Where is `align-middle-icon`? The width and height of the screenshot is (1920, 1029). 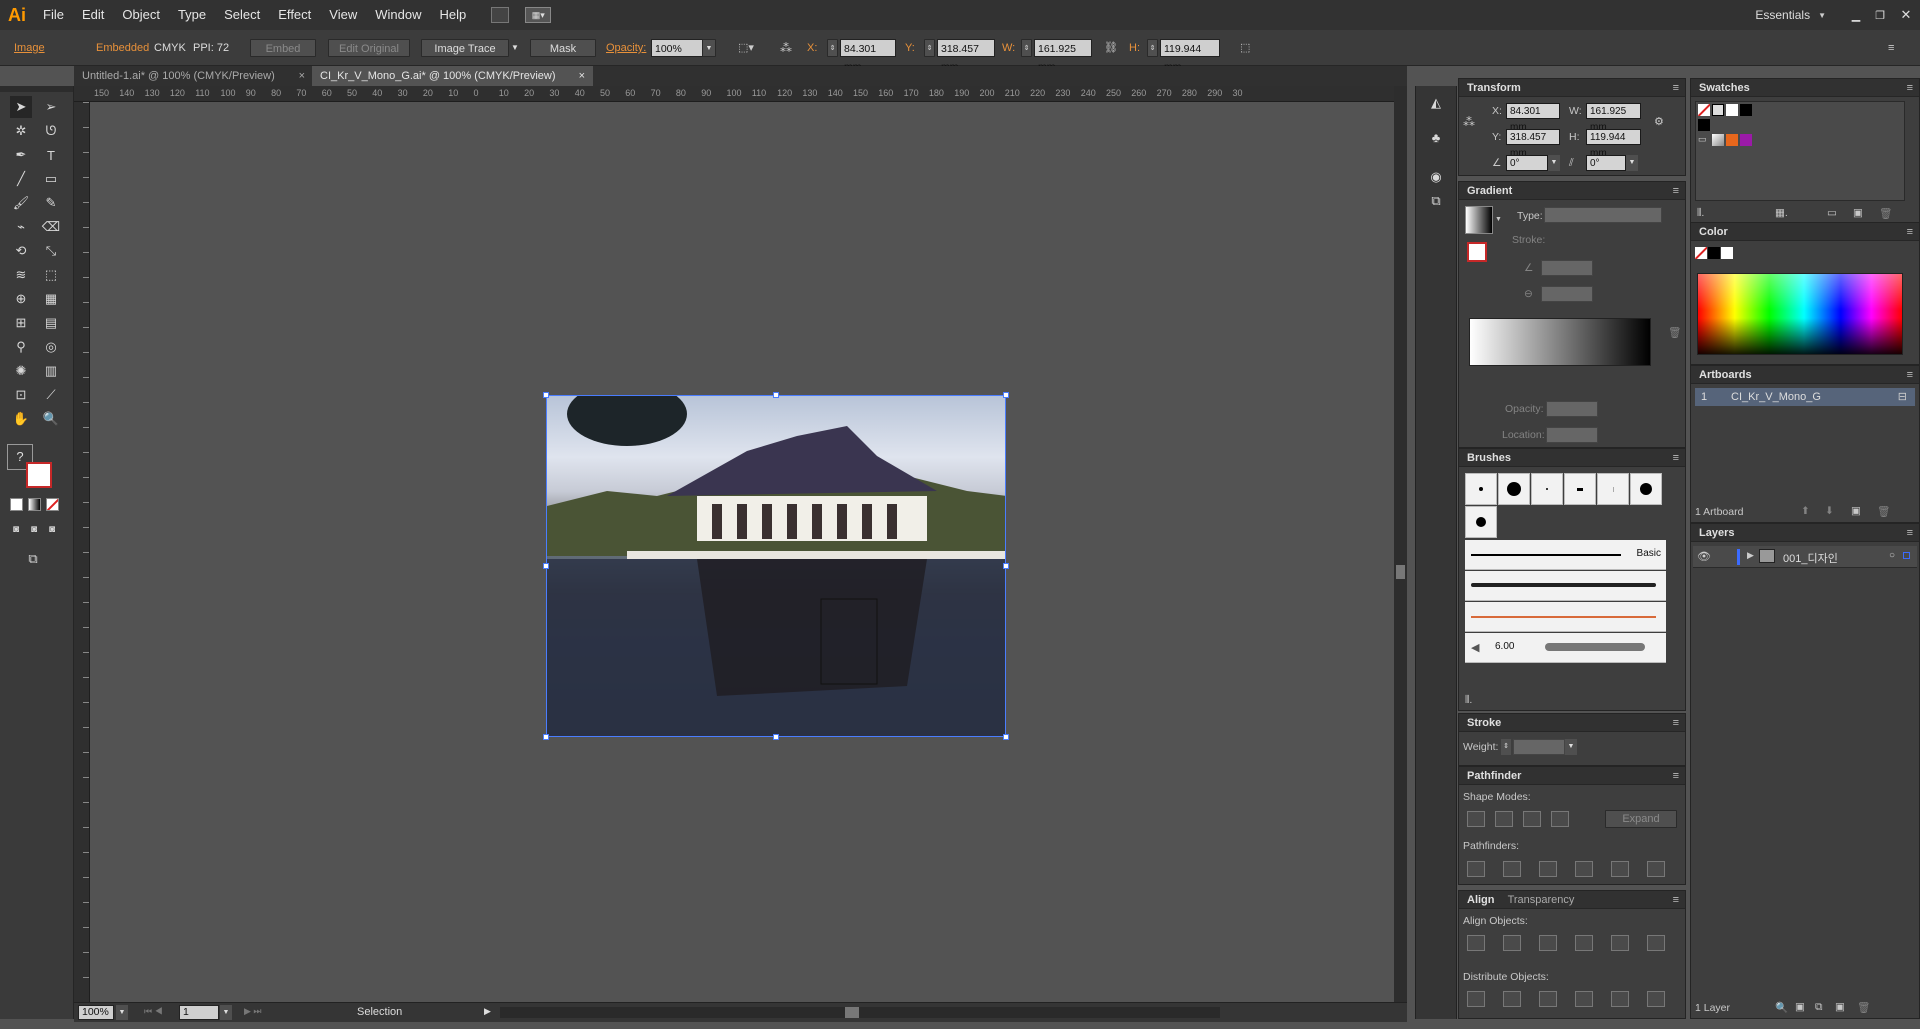
align-middle-icon is located at coordinates (1620, 943).